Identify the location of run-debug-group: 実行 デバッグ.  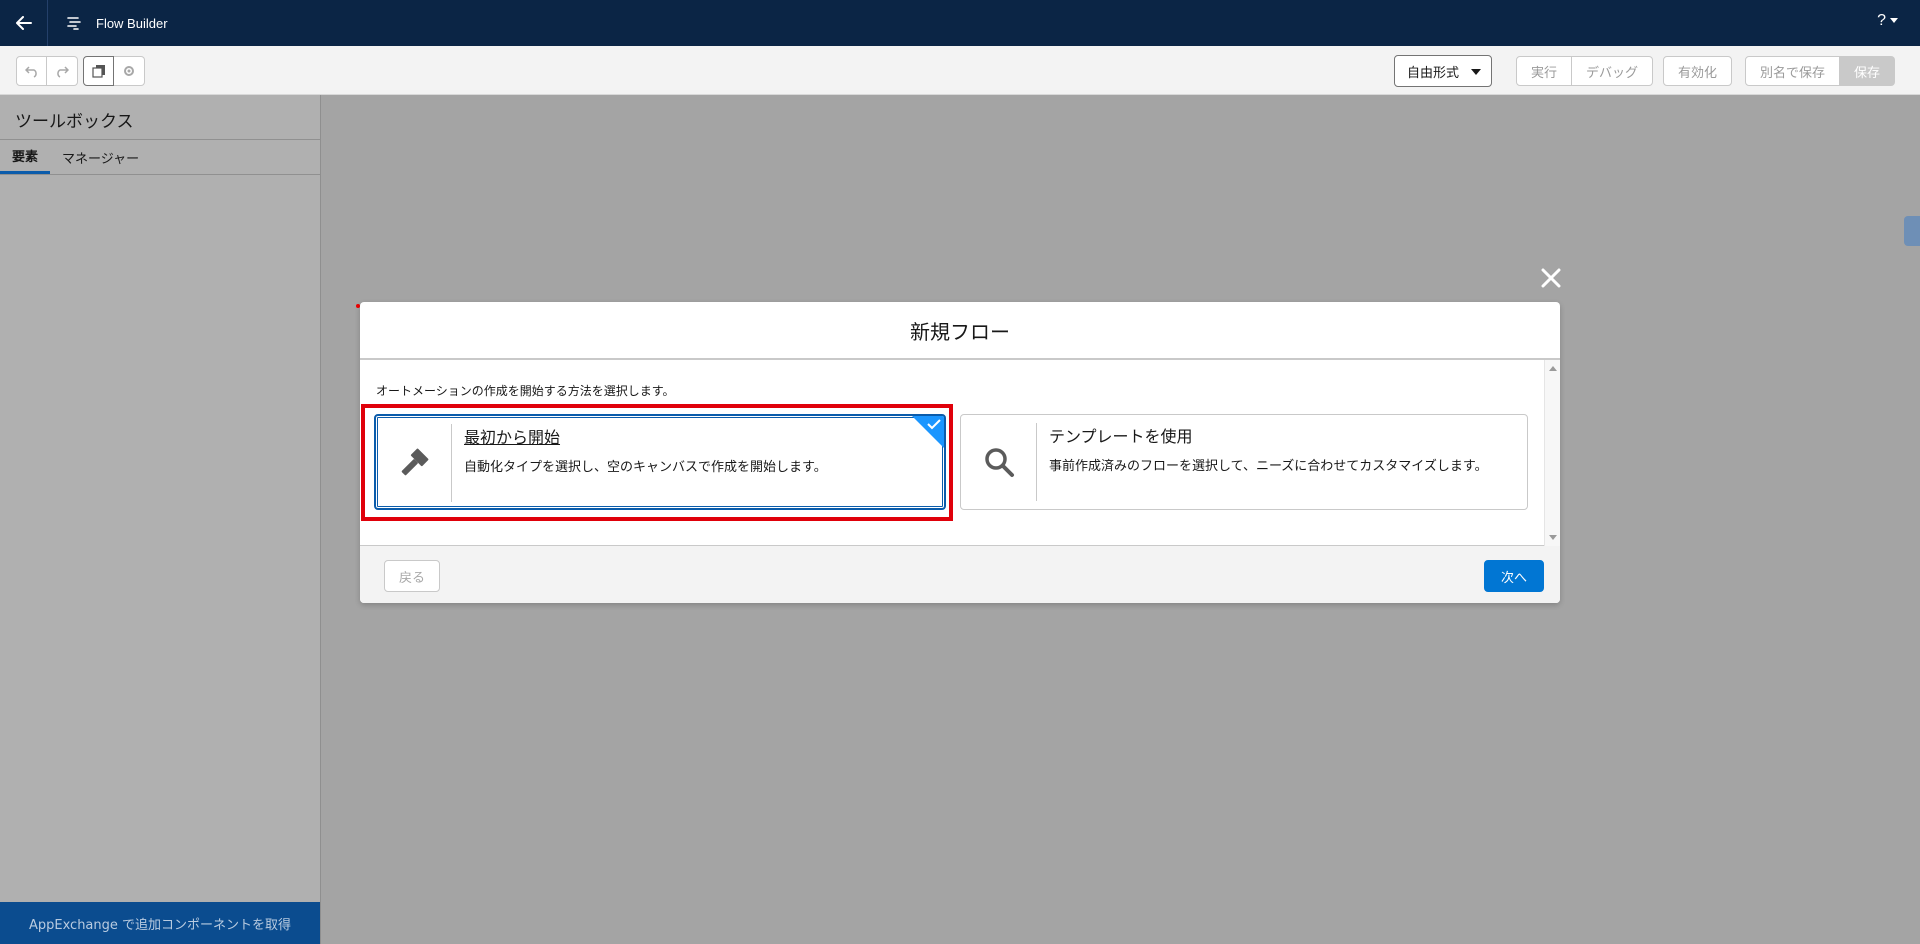
(1585, 71).